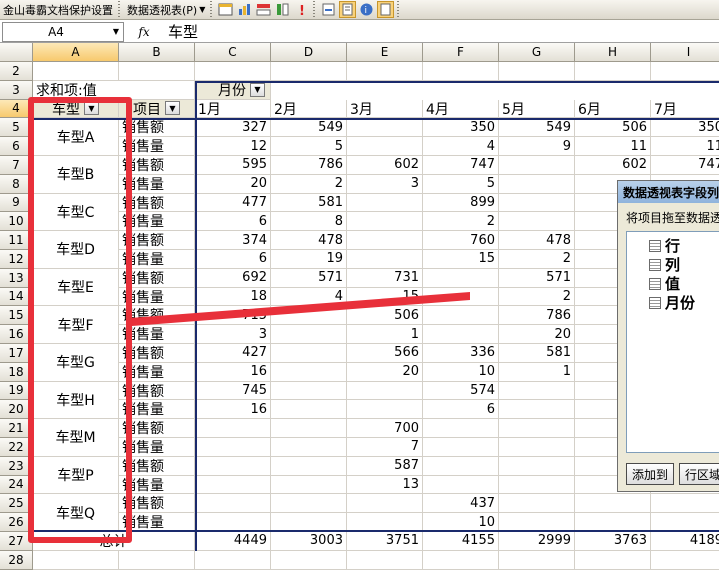 This screenshot has width=719, height=579. I want to click on field-item: 行, so click(673, 245).